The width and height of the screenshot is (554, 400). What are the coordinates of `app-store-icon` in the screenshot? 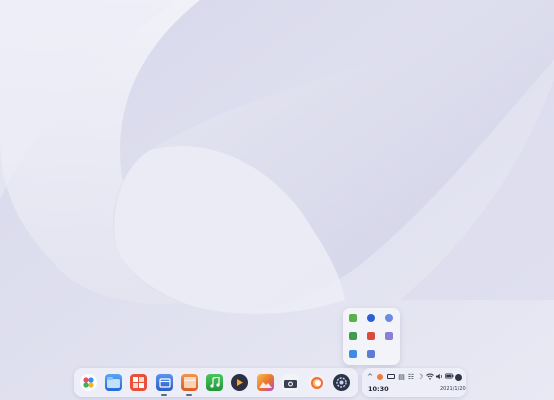 It's located at (138, 382).